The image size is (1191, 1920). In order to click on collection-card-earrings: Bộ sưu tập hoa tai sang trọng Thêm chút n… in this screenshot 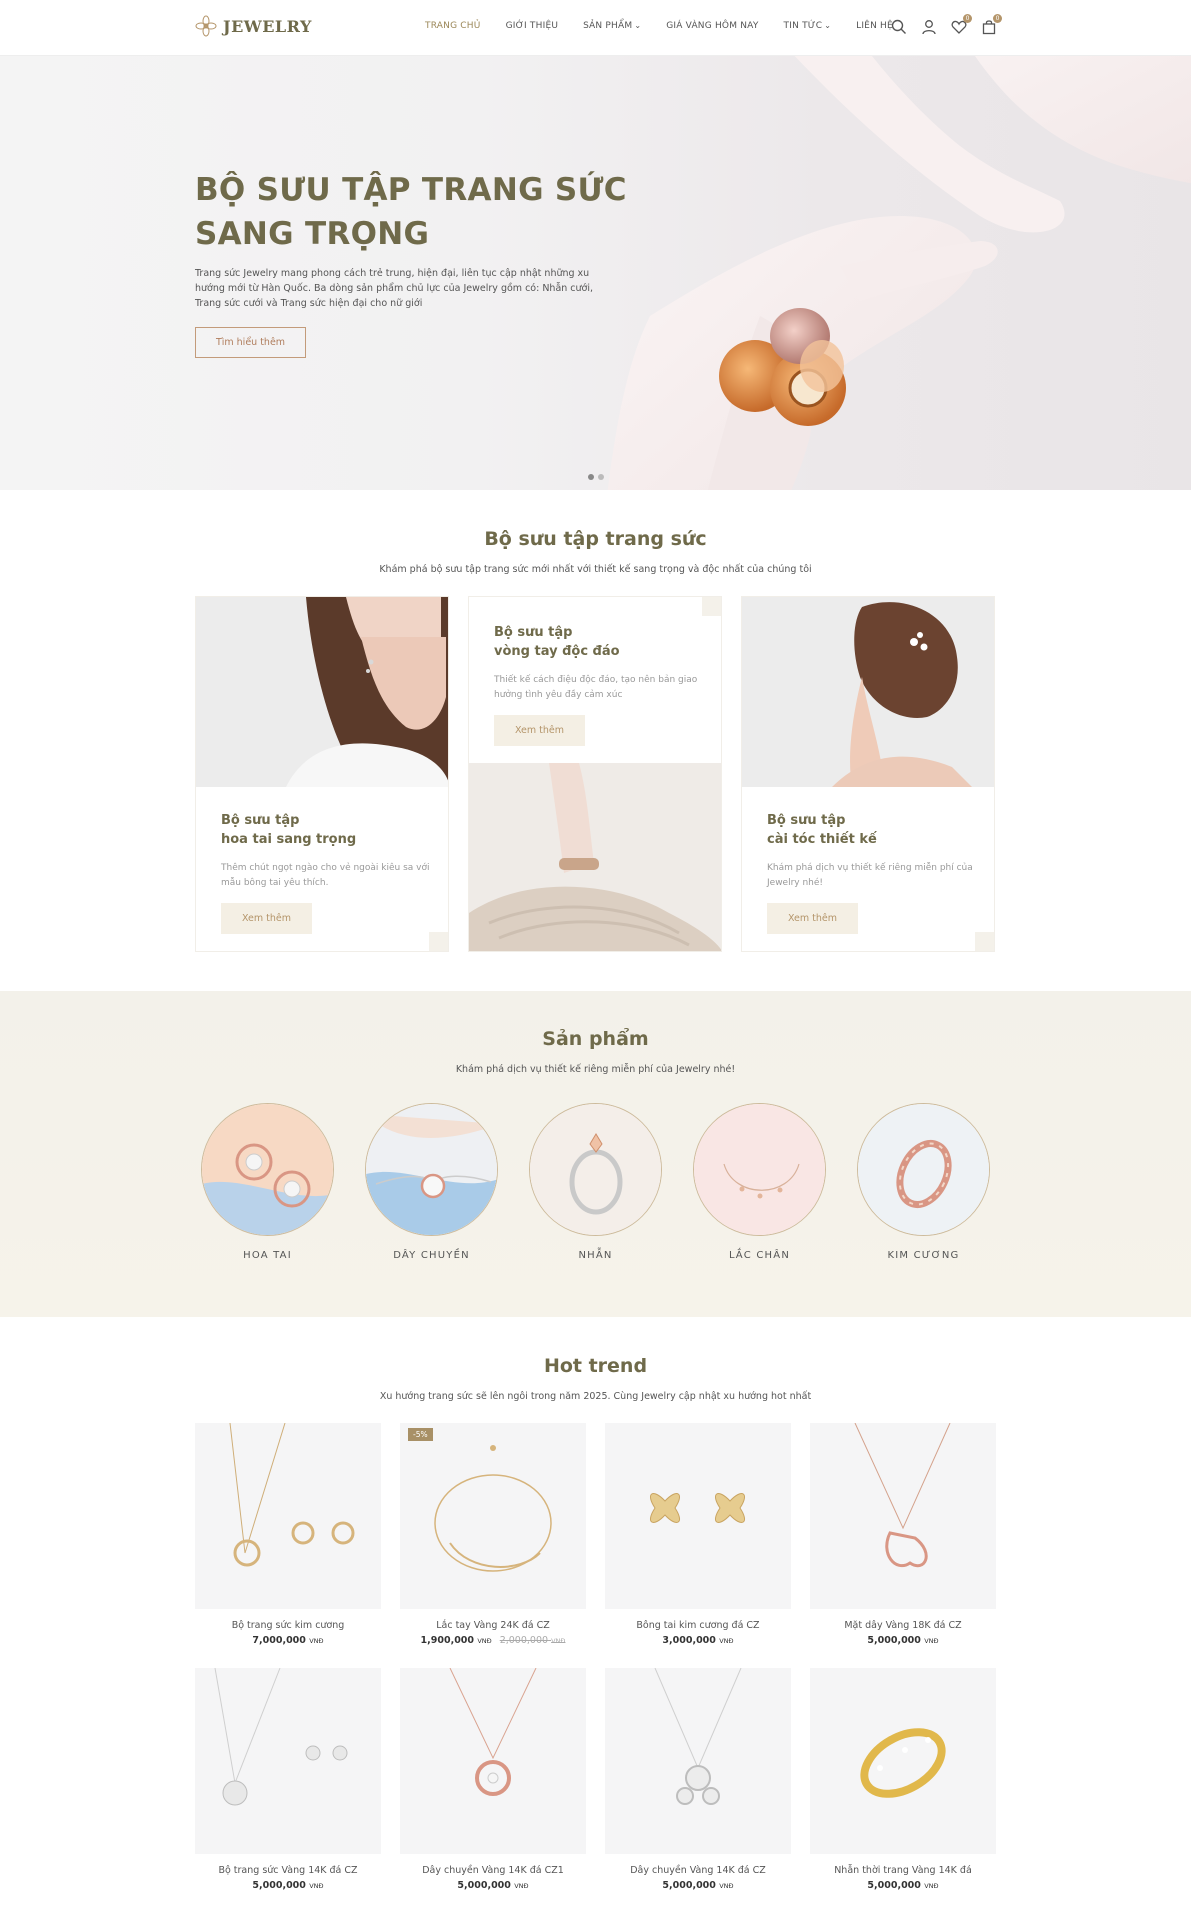, I will do `click(322, 774)`.